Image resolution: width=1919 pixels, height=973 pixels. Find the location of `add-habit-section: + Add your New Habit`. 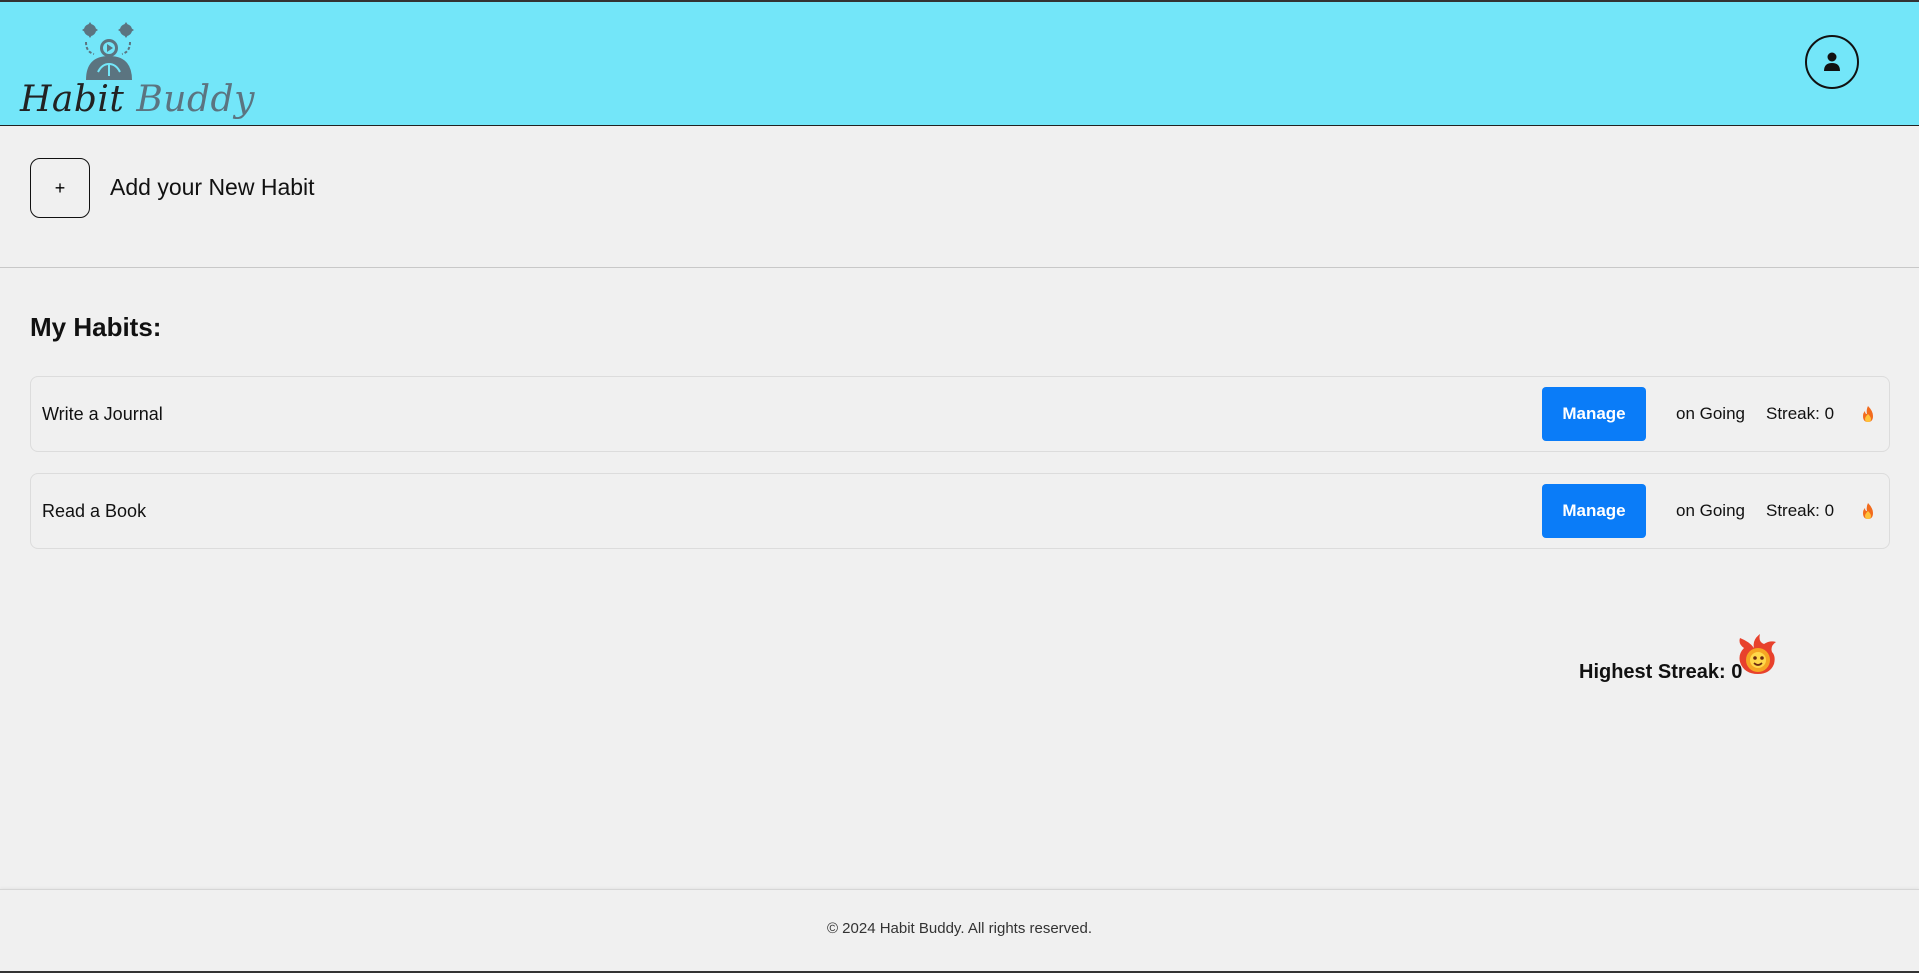

add-habit-section: + Add your New Habit is located at coordinates (959, 197).